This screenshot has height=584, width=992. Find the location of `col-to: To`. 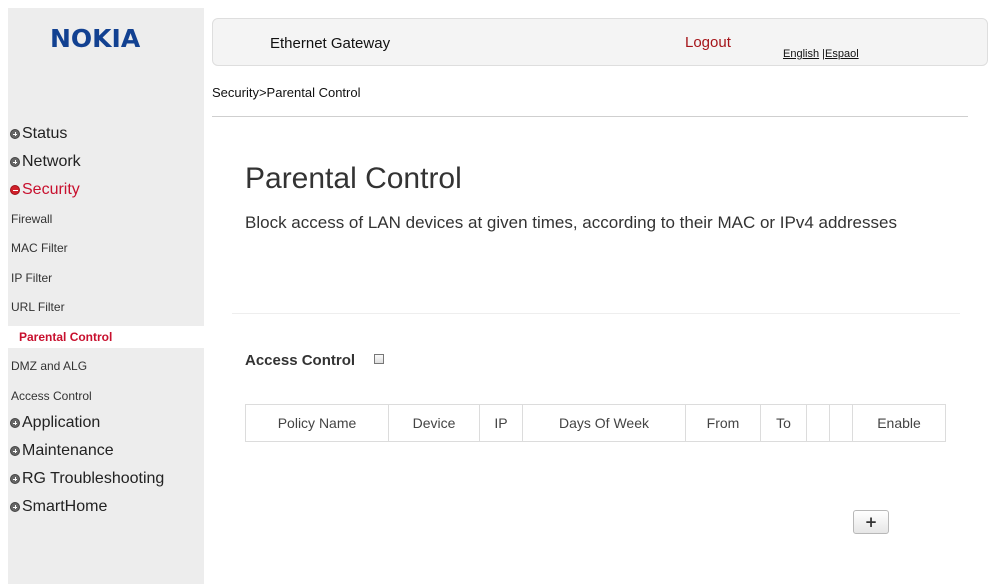

col-to: To is located at coordinates (783, 423).